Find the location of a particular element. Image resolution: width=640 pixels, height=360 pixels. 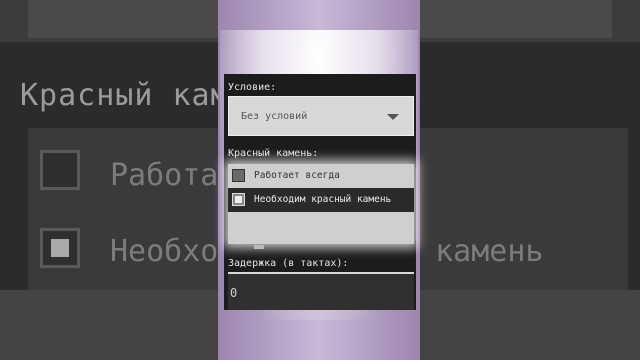

redstone-label: Красный камень: is located at coordinates (273, 153).